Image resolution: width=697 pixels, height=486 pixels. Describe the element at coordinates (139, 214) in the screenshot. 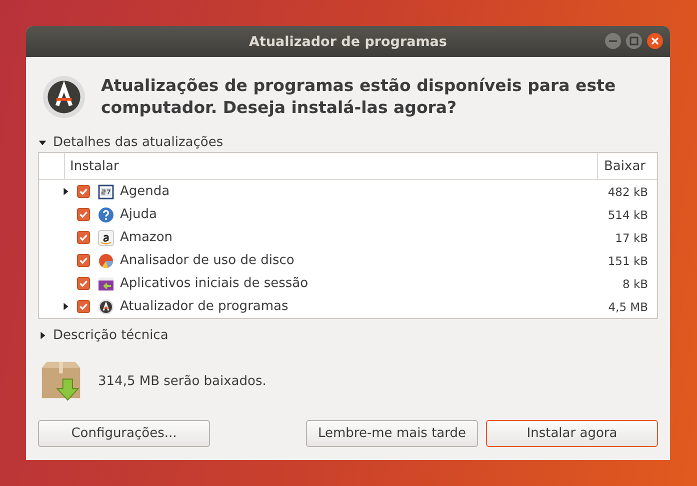

I see `package-name: Ajuda` at that location.